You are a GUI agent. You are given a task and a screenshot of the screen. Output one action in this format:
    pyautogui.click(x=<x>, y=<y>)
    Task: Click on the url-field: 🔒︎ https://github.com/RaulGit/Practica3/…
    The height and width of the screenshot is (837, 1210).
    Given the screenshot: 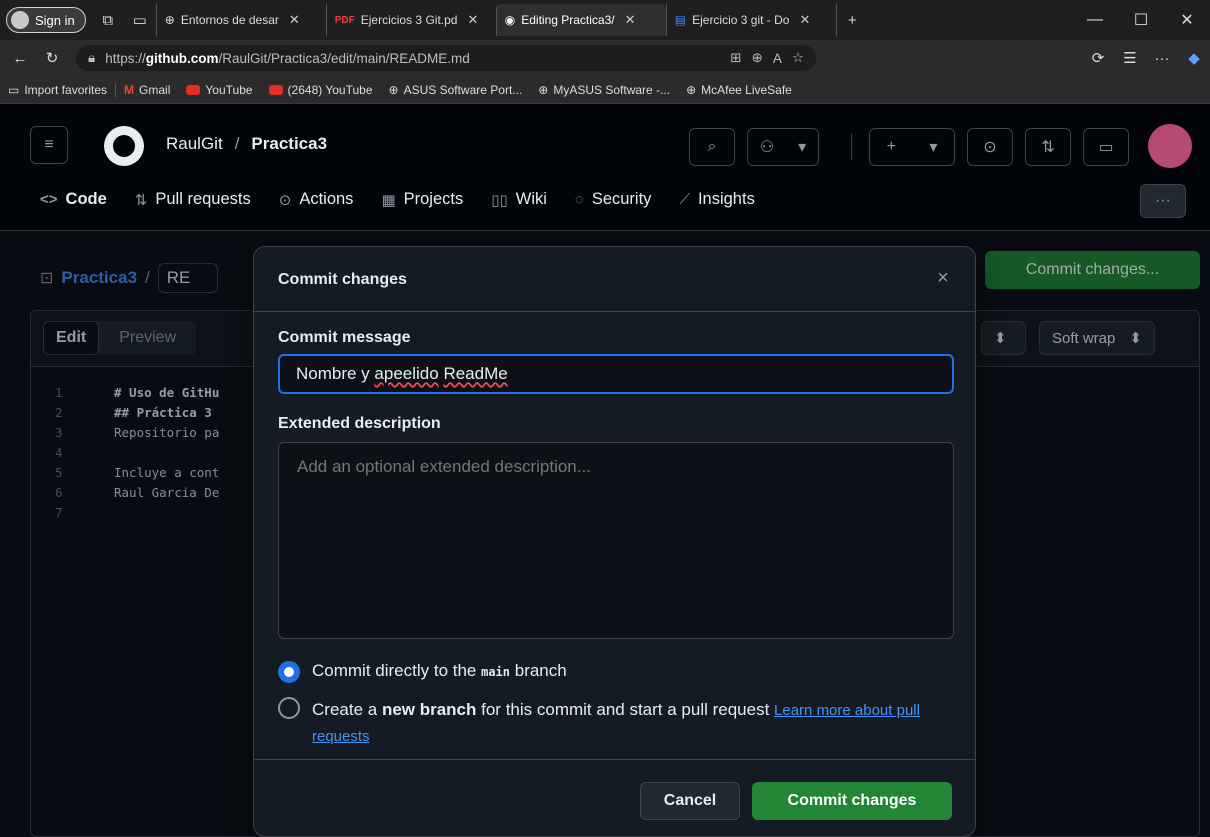 What is the action you would take?
    pyautogui.click(x=446, y=58)
    